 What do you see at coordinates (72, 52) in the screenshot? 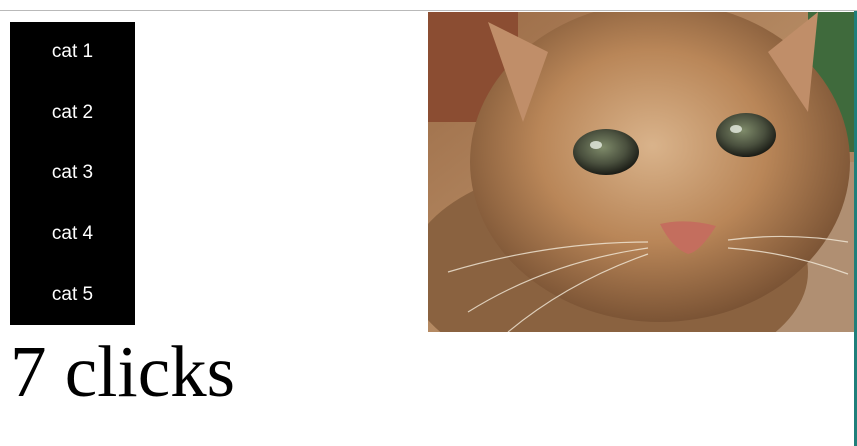
I see `cat-list-item-1: cat 1` at bounding box center [72, 52].